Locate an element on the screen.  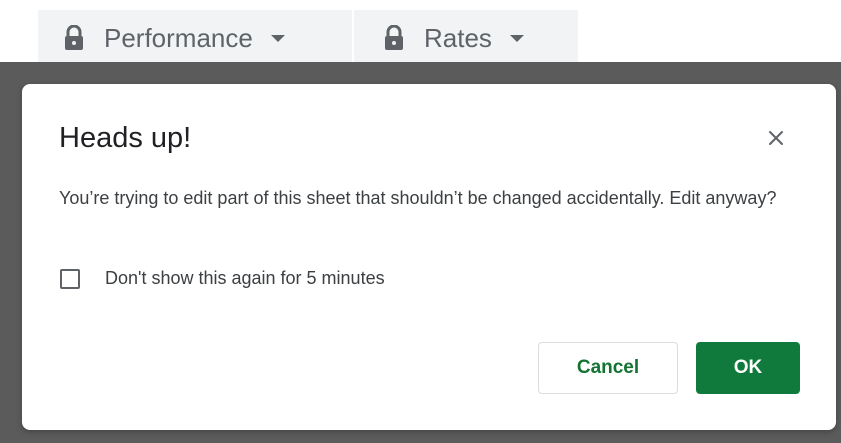
checkbox-label: Don't show this again for 5 minutes is located at coordinates (245, 278).